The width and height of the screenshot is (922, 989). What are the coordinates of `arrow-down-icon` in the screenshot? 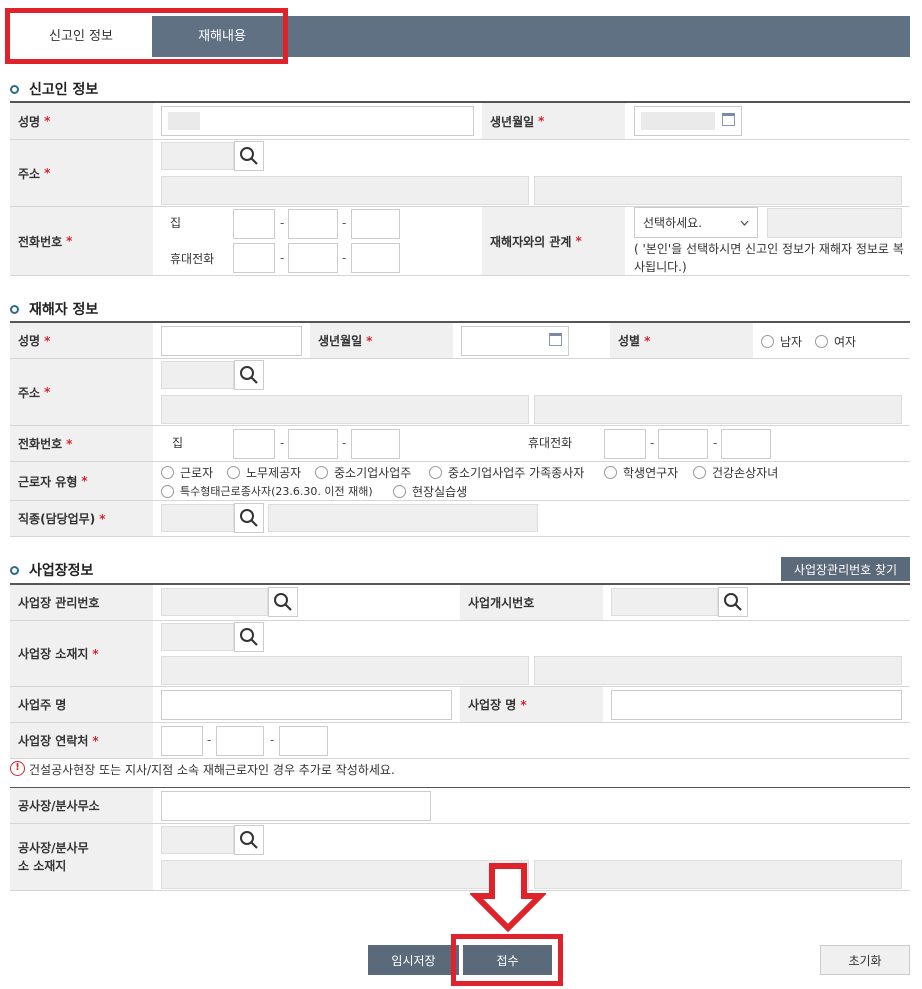 It's located at (508, 897).